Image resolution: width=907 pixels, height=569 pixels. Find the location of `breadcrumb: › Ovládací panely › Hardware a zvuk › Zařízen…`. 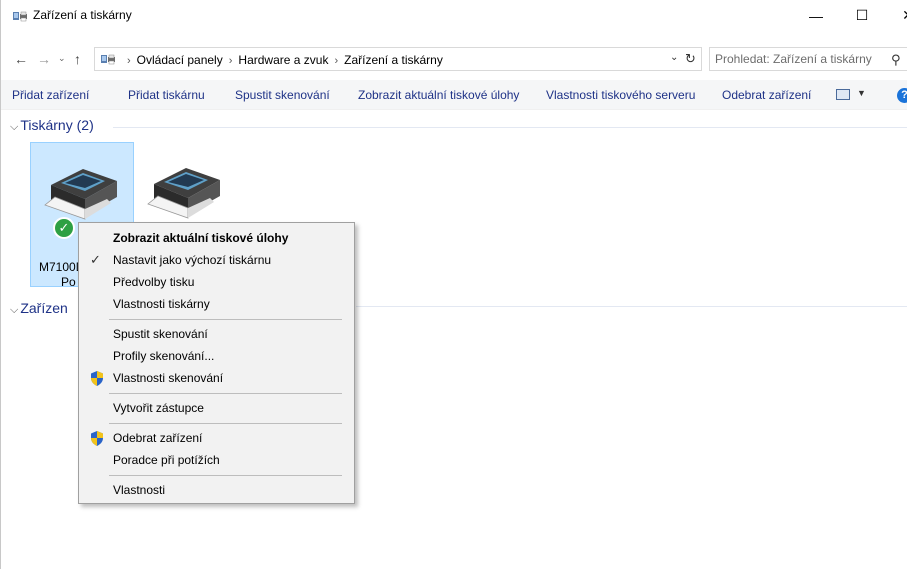

breadcrumb: › Ovládací panely › Hardware a zvuk › Zařízen… is located at coordinates (282, 60).